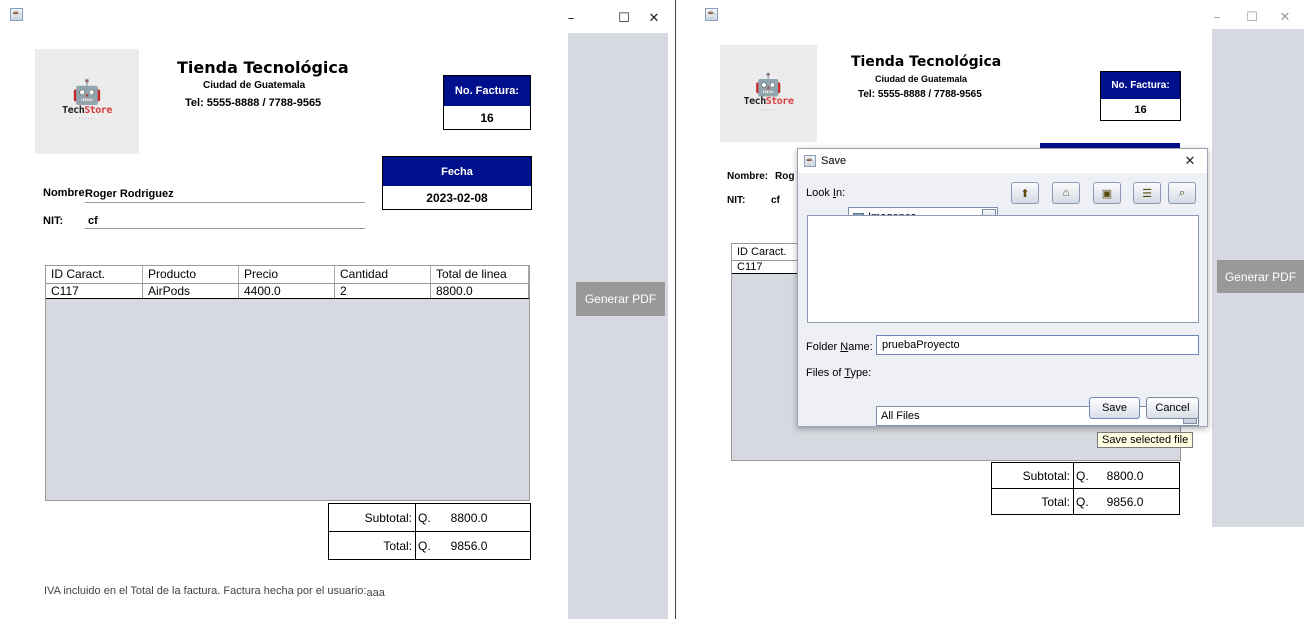 This screenshot has width=1304, height=619. Describe the element at coordinates (1107, 193) in the screenshot. I see `new-folder-button: ▣` at that location.